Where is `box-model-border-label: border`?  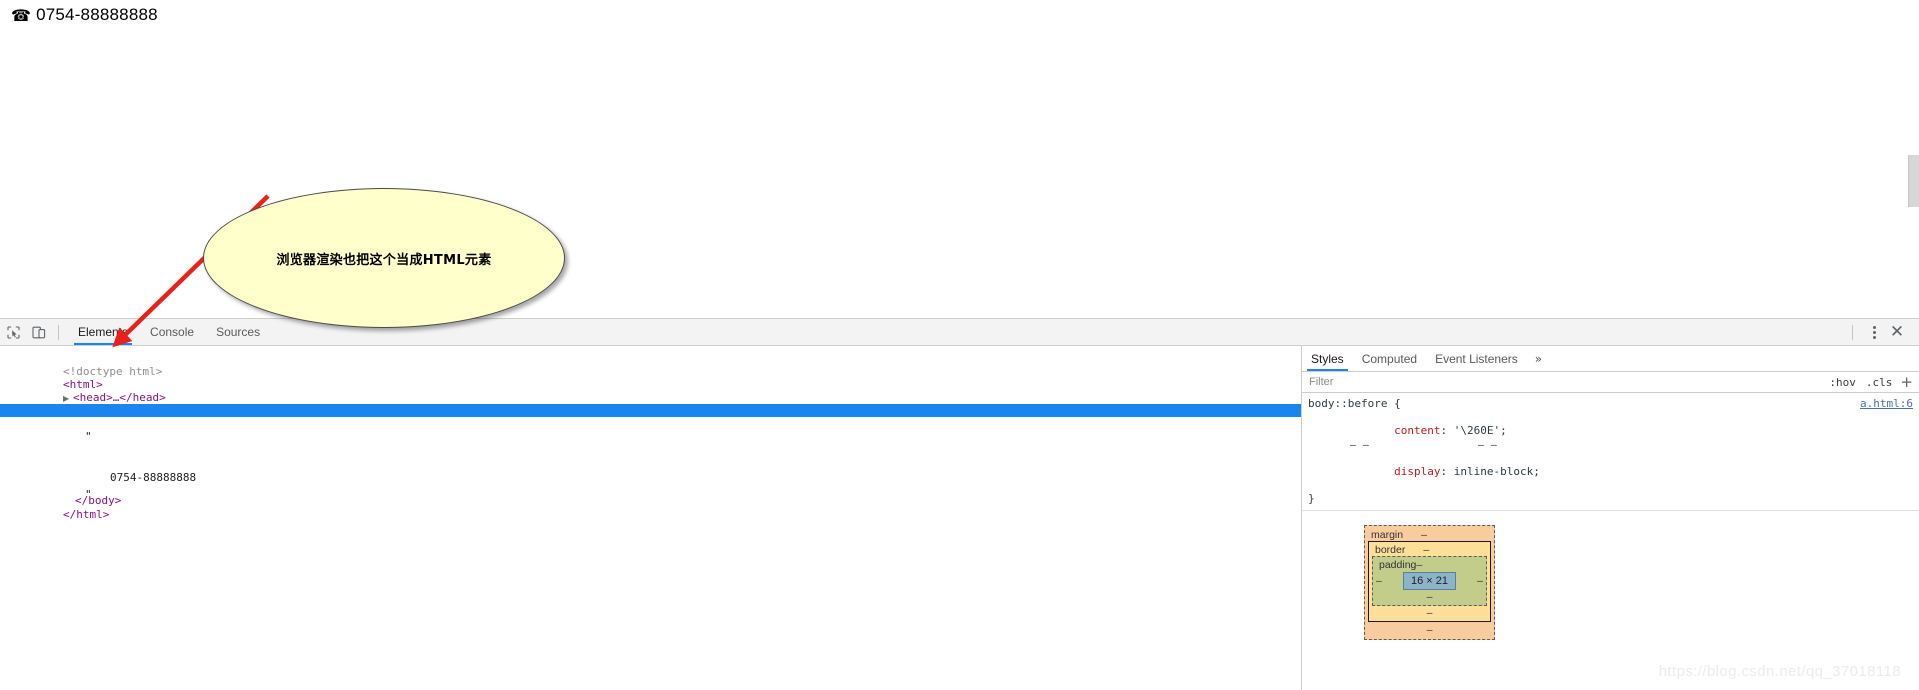 box-model-border-label: border is located at coordinates (1390, 550).